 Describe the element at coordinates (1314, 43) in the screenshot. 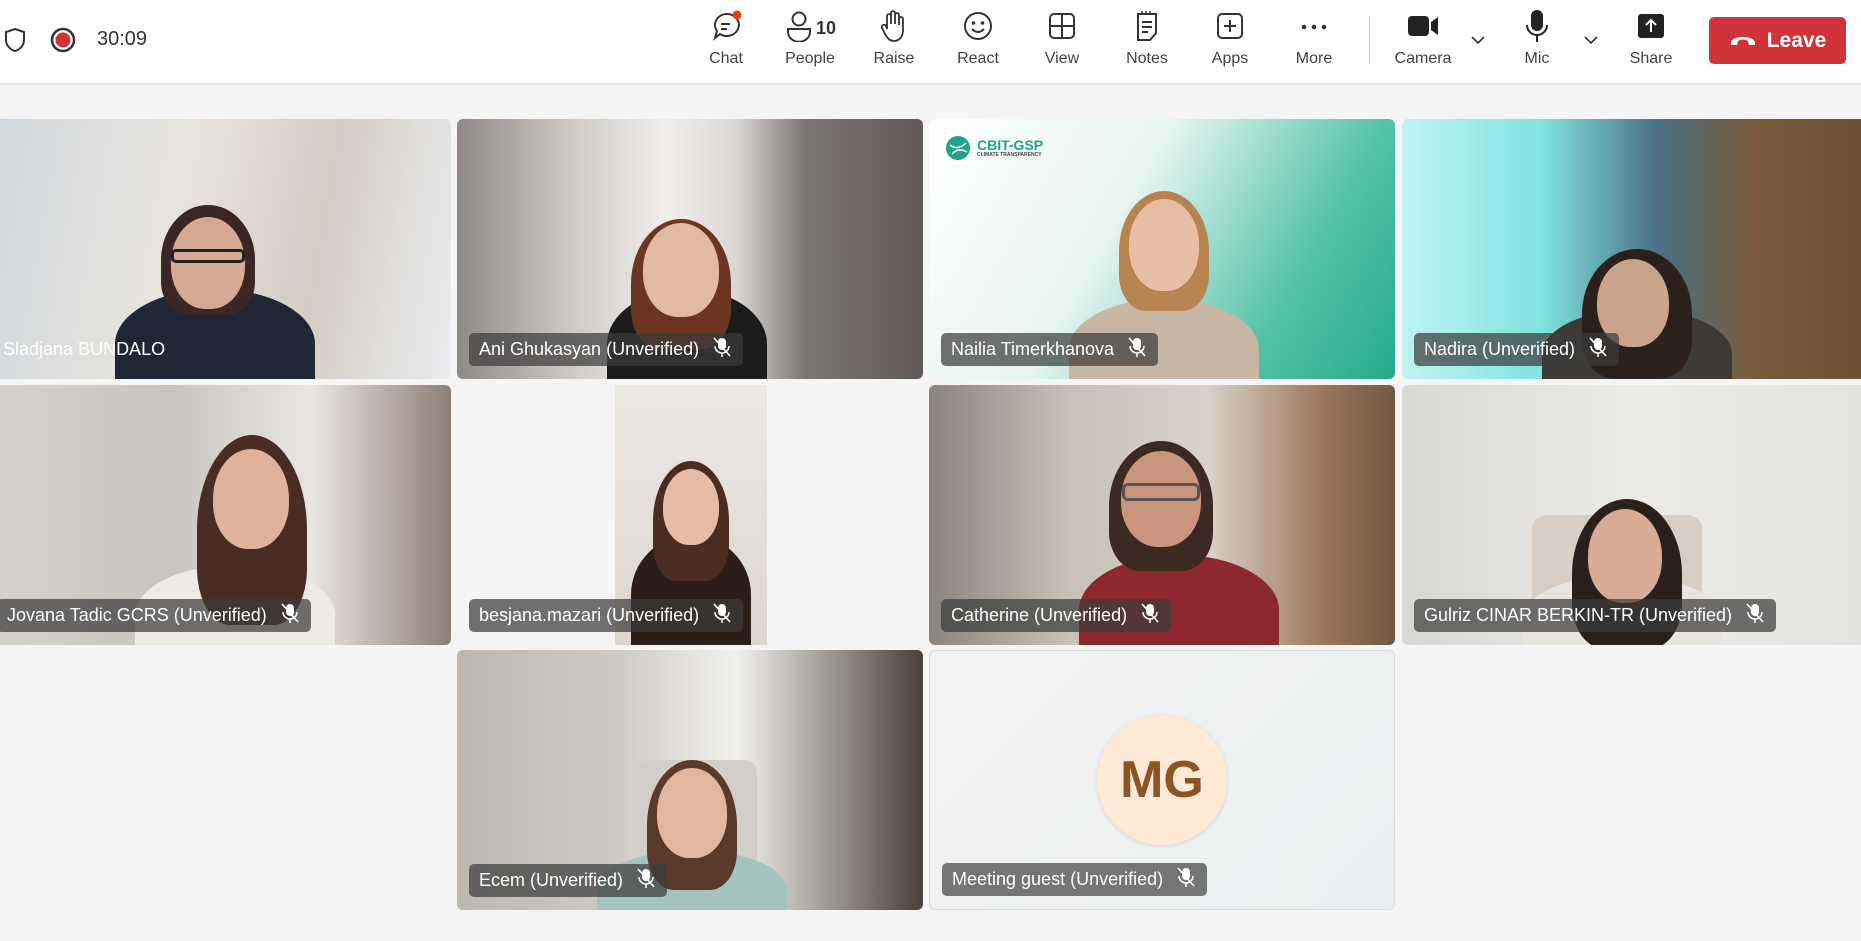

I see `more-button: More` at that location.